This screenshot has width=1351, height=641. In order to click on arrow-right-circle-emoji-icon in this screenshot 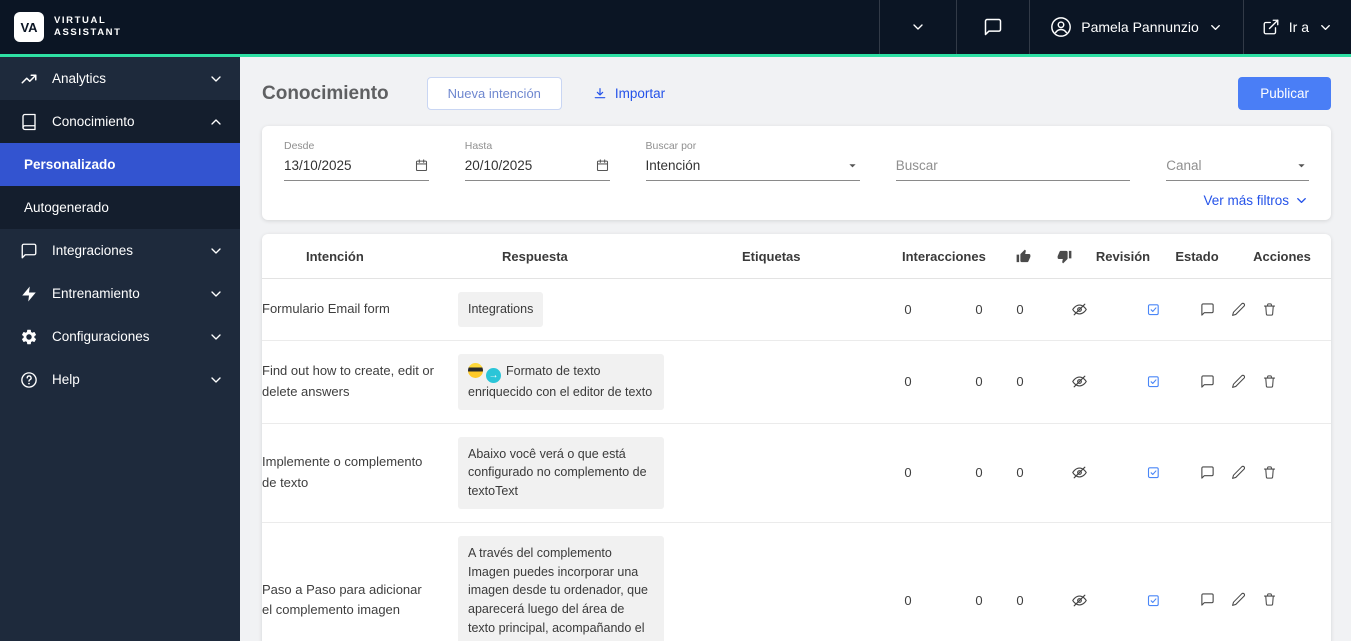, I will do `click(493, 375)`.